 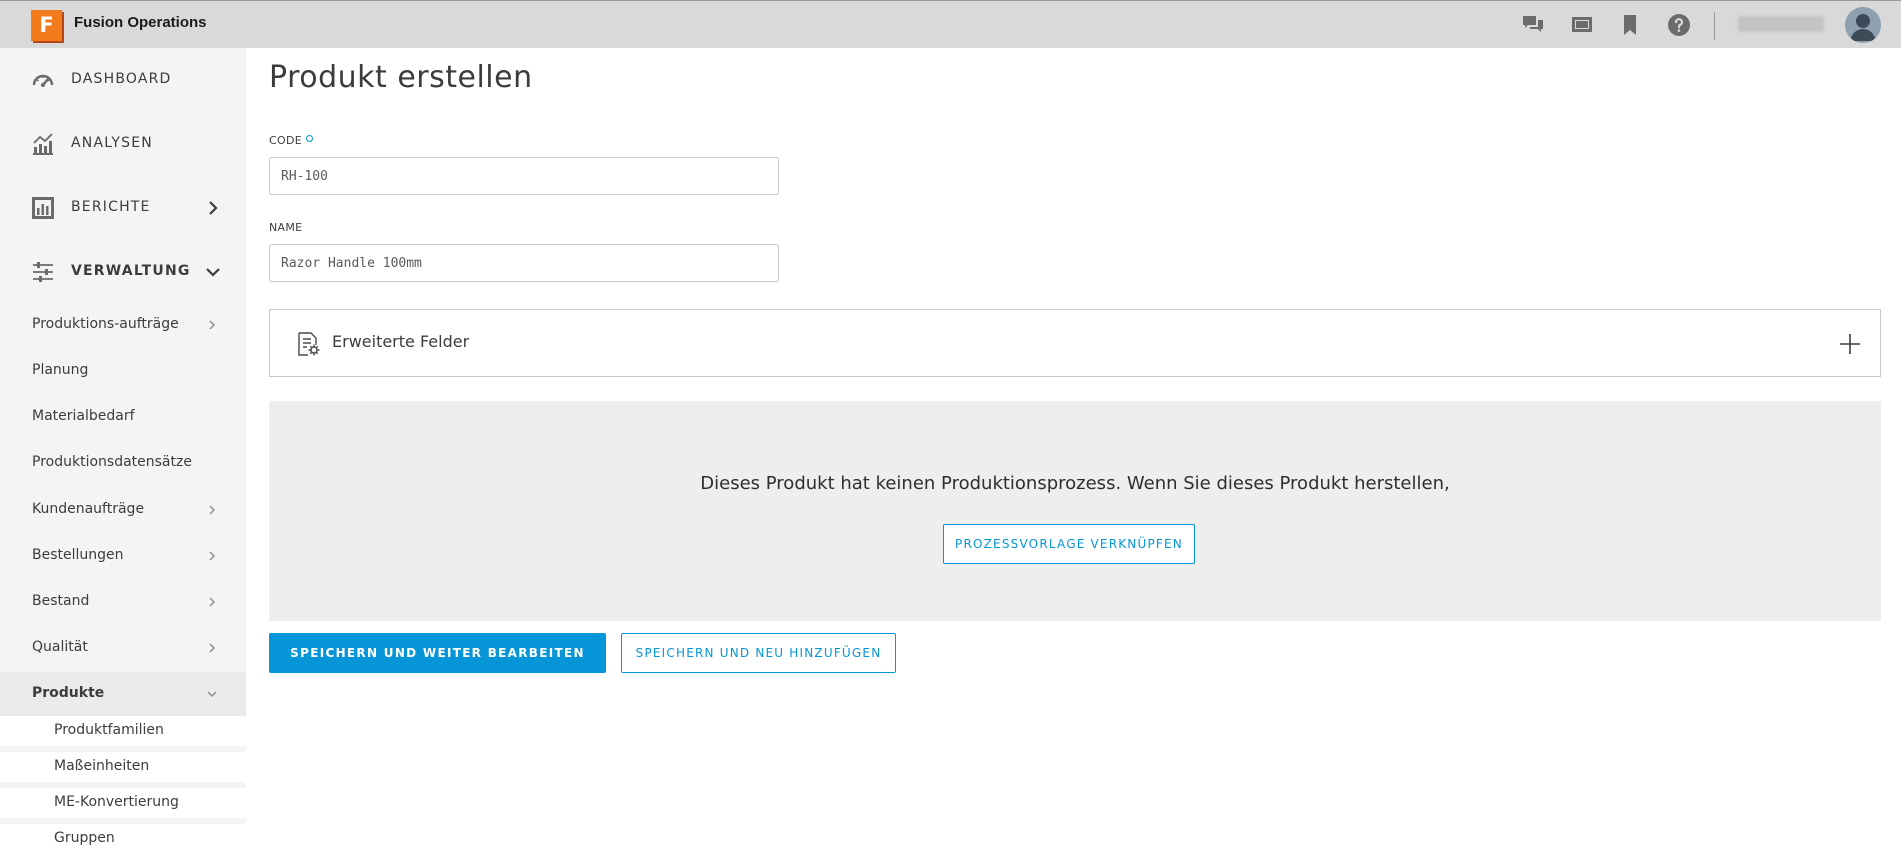 What do you see at coordinates (43, 272) in the screenshot?
I see `settings-sliders-icon` at bounding box center [43, 272].